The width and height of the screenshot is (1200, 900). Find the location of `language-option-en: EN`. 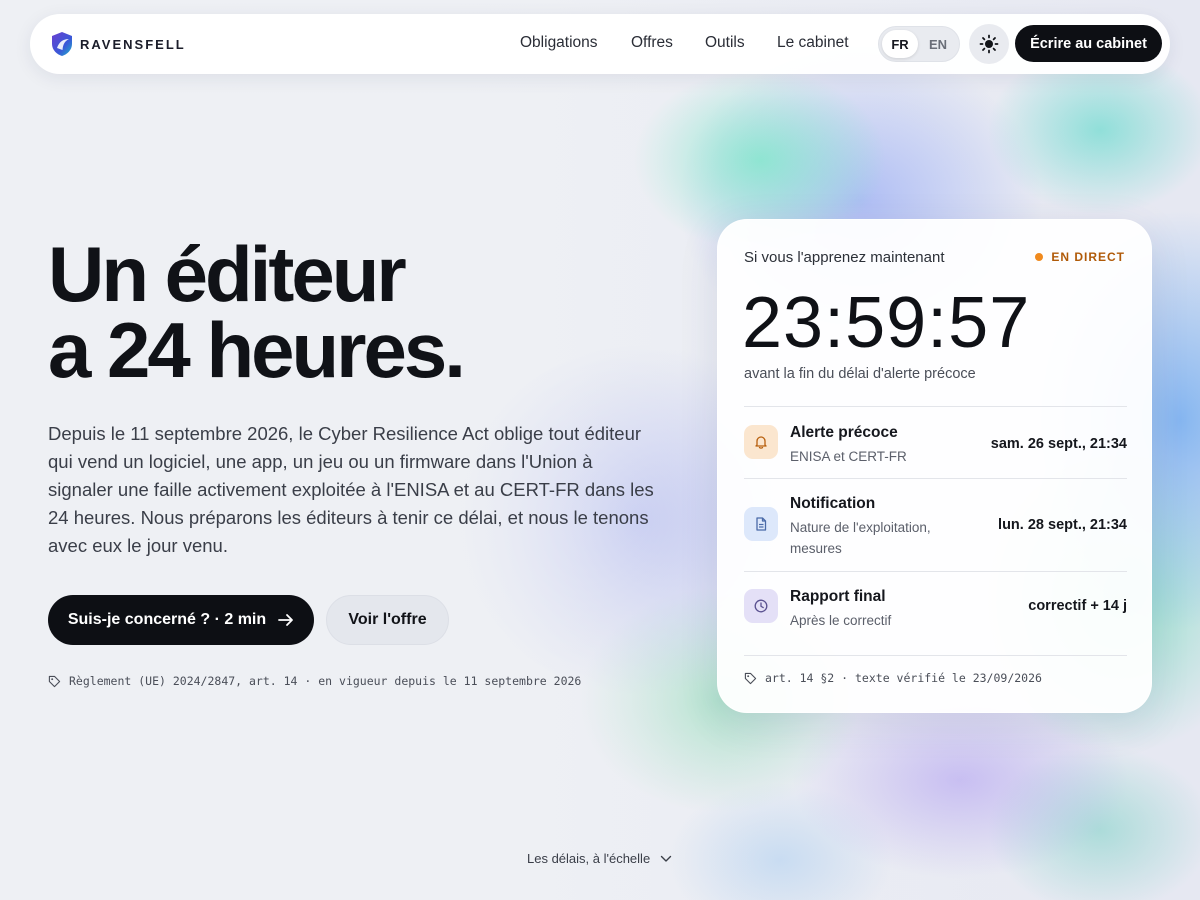

language-option-en: EN is located at coordinates (938, 44).